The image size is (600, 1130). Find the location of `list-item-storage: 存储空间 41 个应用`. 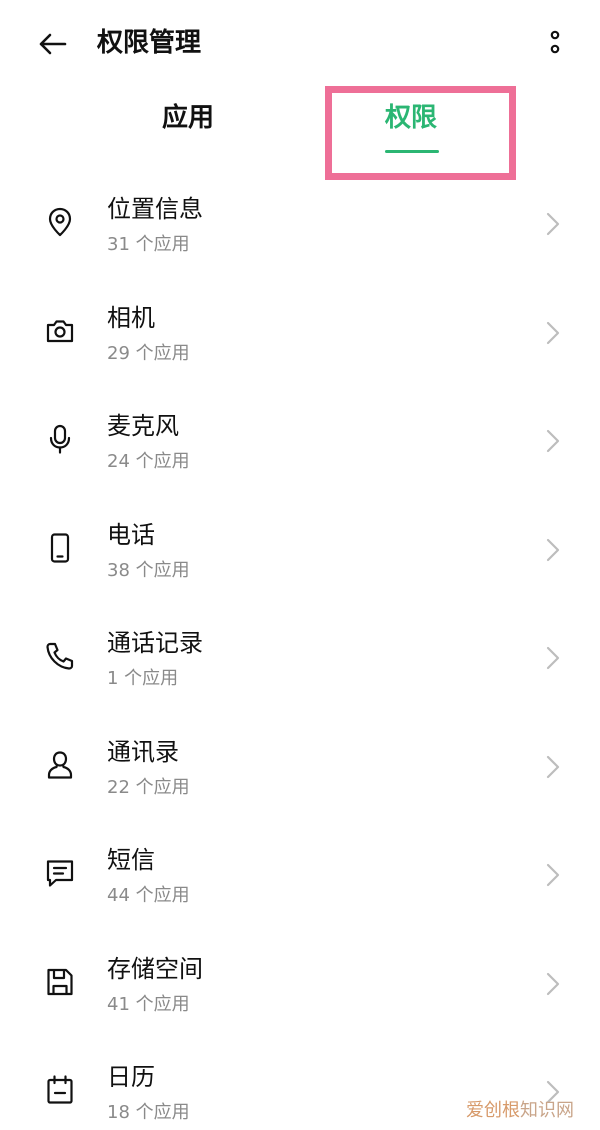

list-item-storage: 存储空间 41 个应用 is located at coordinates (300, 994).